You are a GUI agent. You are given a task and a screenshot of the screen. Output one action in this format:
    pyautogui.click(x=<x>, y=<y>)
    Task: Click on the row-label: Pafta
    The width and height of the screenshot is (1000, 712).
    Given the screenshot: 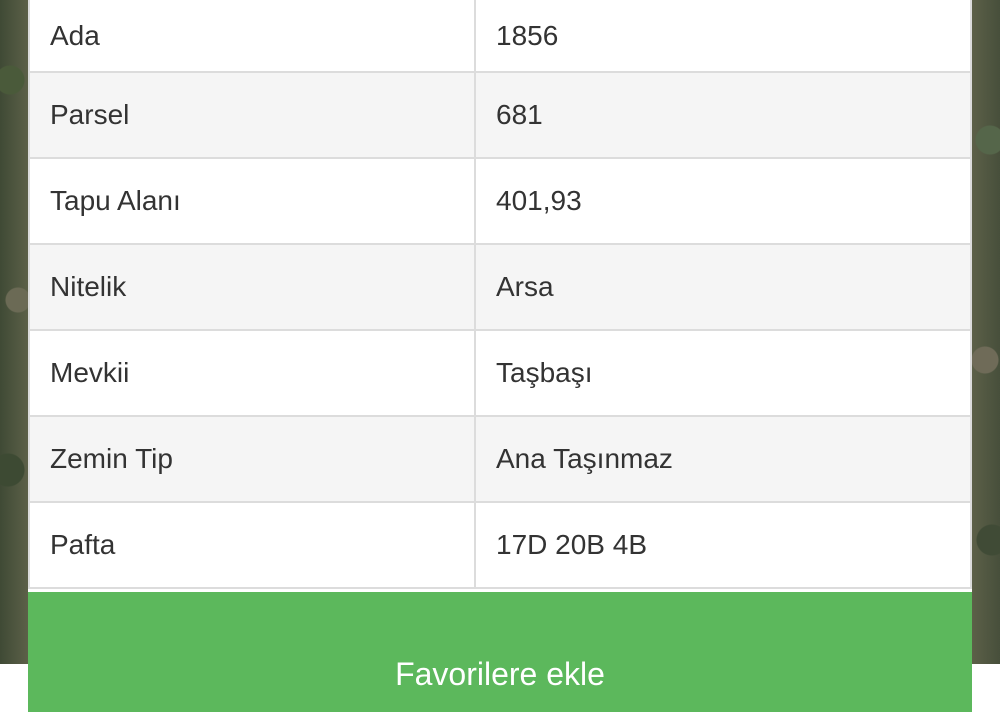 What is the action you would take?
    pyautogui.click(x=252, y=545)
    